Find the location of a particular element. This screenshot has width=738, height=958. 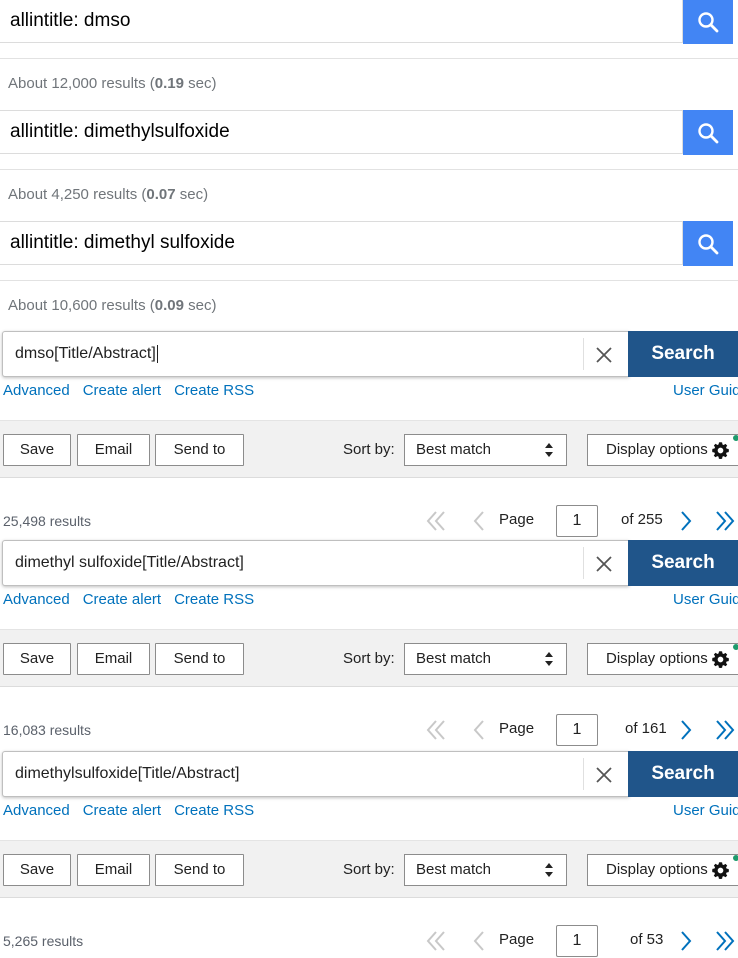

google-search-bar: allintitle: dmso is located at coordinates (366, 22).